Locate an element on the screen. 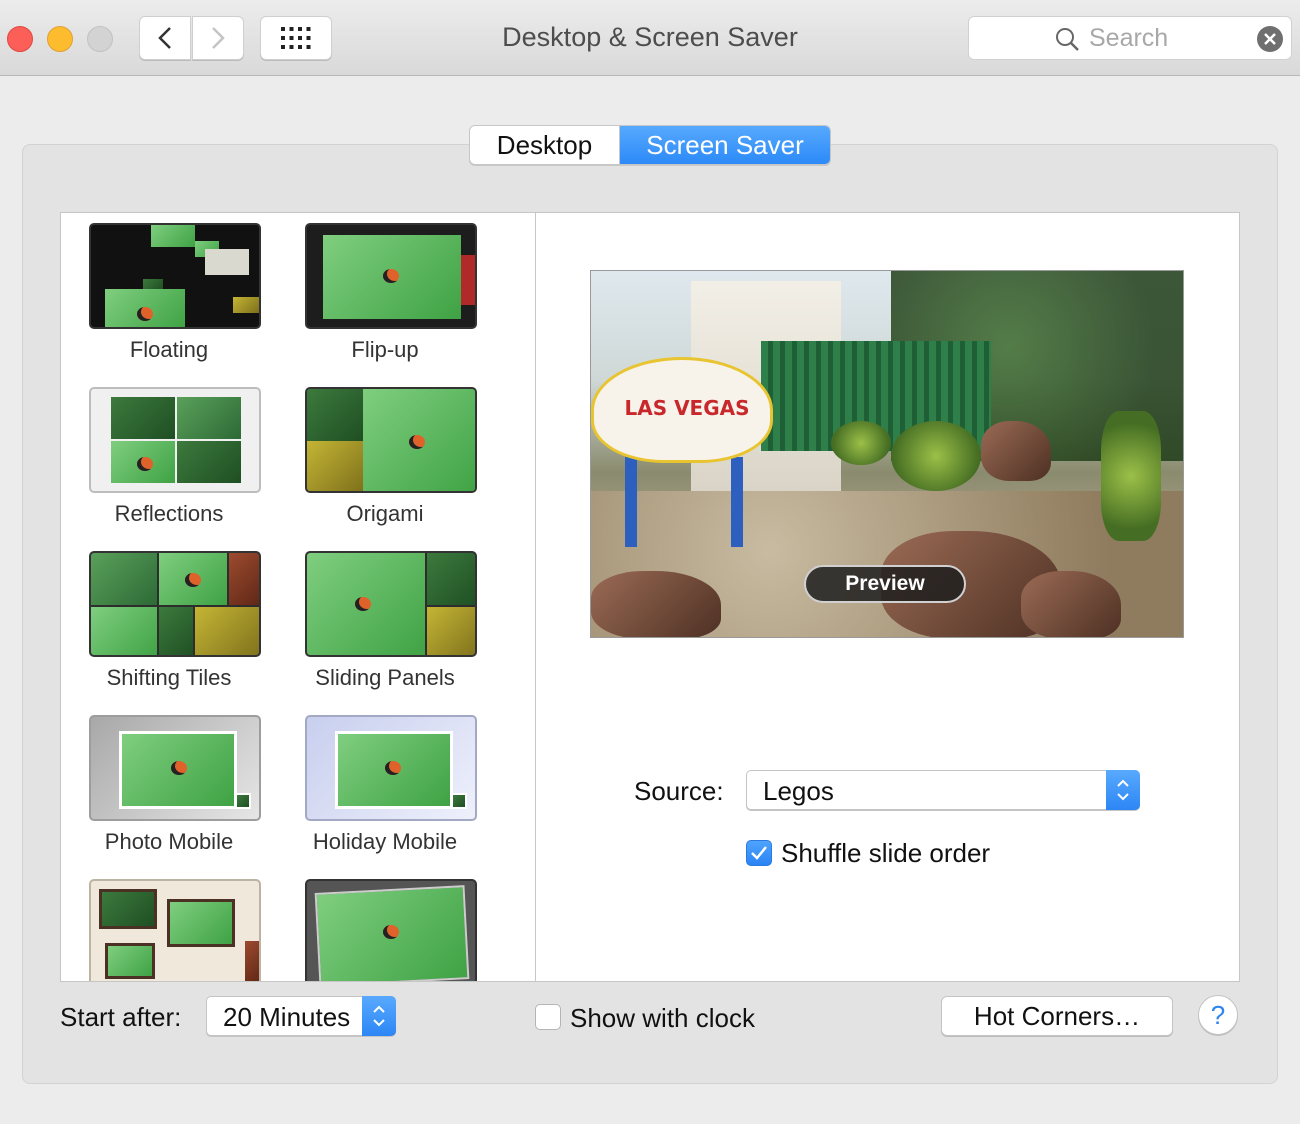 Image resolution: width=1300 pixels, height=1124 pixels. source-value: Legos is located at coordinates (798, 791).